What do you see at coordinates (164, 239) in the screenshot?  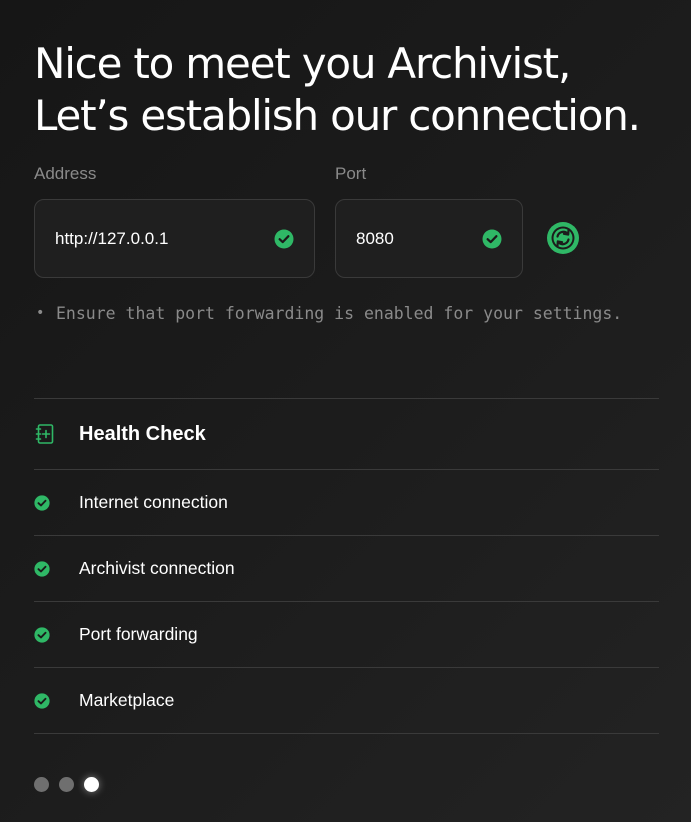 I see `address-value: http://127.0.0.1` at bounding box center [164, 239].